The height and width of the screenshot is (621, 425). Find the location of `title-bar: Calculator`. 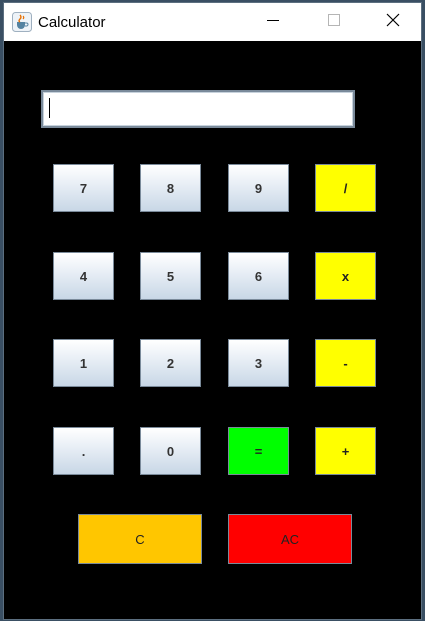

title-bar: Calculator is located at coordinates (212, 22).